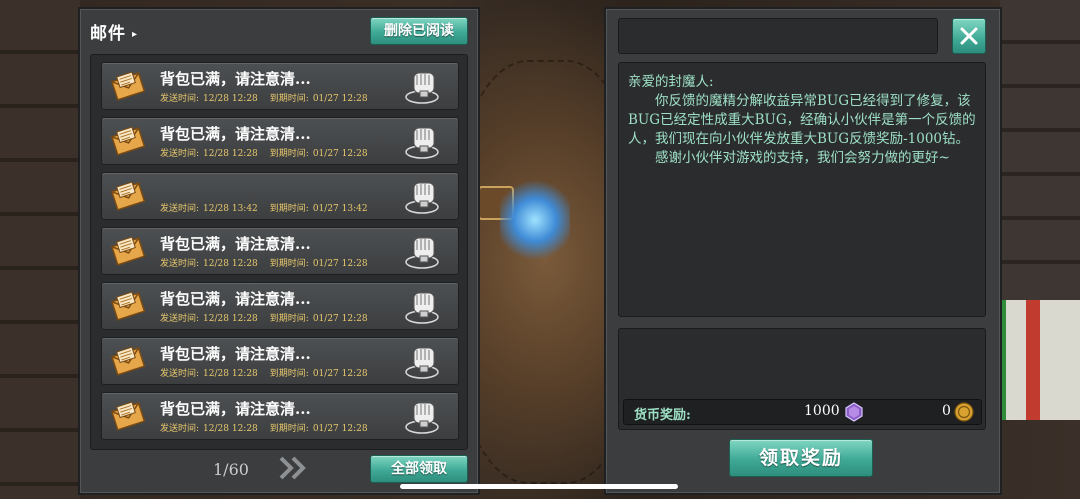  I want to click on sent-time: 12/28 13:42, so click(230, 209).